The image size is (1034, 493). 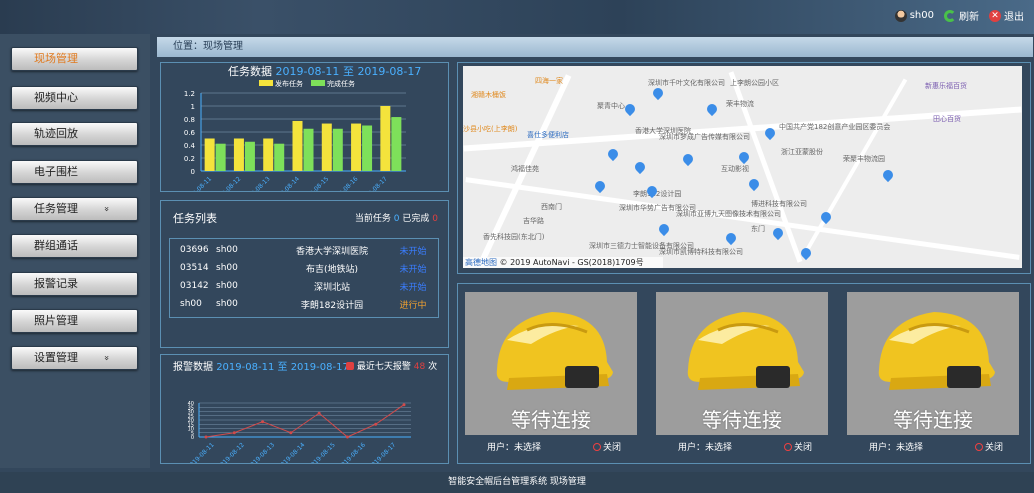 What do you see at coordinates (198, 183) in the screenshot?
I see `x-tick-label: 2019-08-11` at bounding box center [198, 183].